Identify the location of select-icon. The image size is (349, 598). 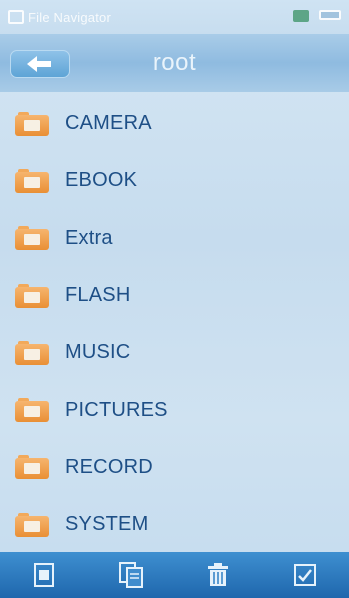
(305, 575).